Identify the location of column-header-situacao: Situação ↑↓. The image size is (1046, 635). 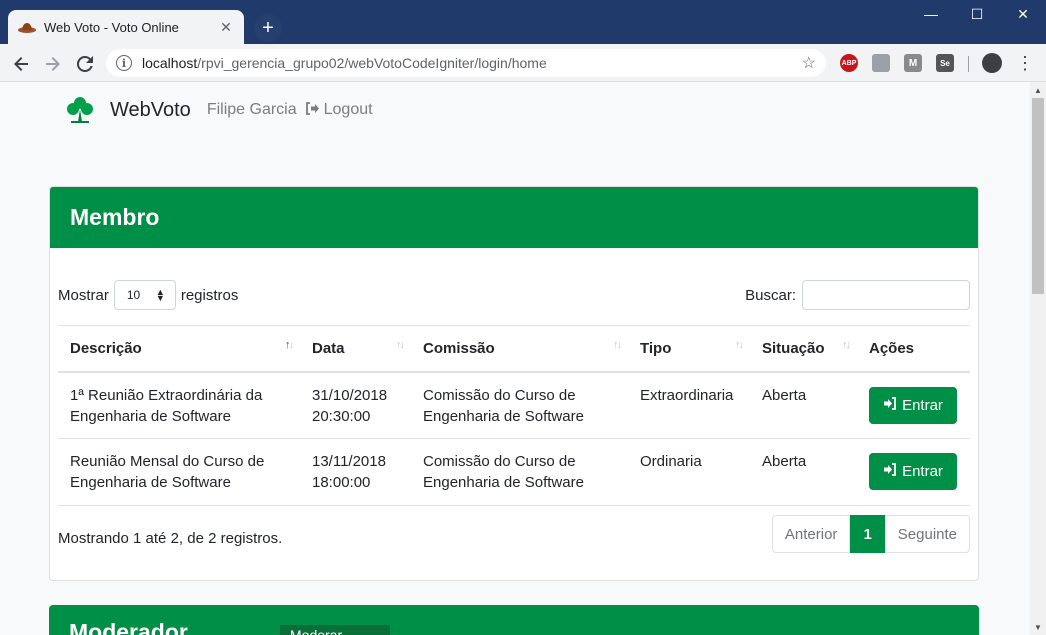
(803, 349).